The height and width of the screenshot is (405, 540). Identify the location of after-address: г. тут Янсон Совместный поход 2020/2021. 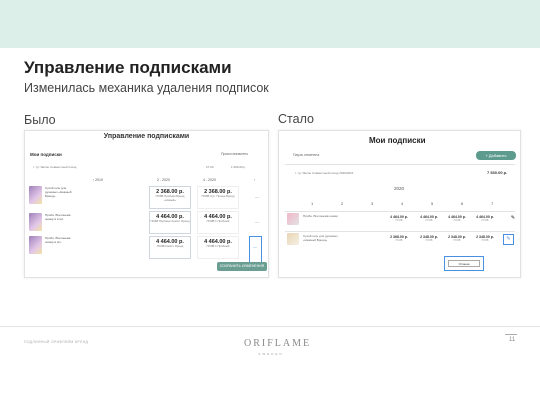
(324, 173).